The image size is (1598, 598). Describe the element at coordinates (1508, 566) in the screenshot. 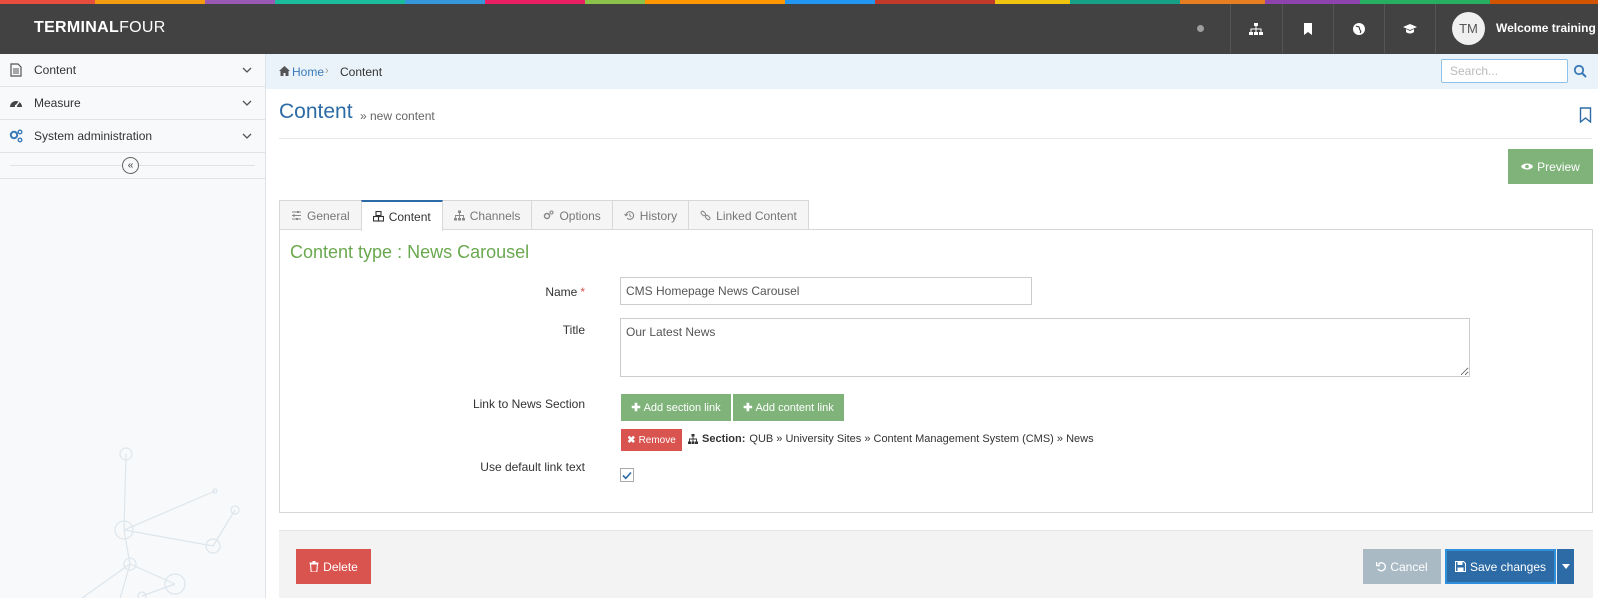

I see `save-changes-label: Save changes` at that location.